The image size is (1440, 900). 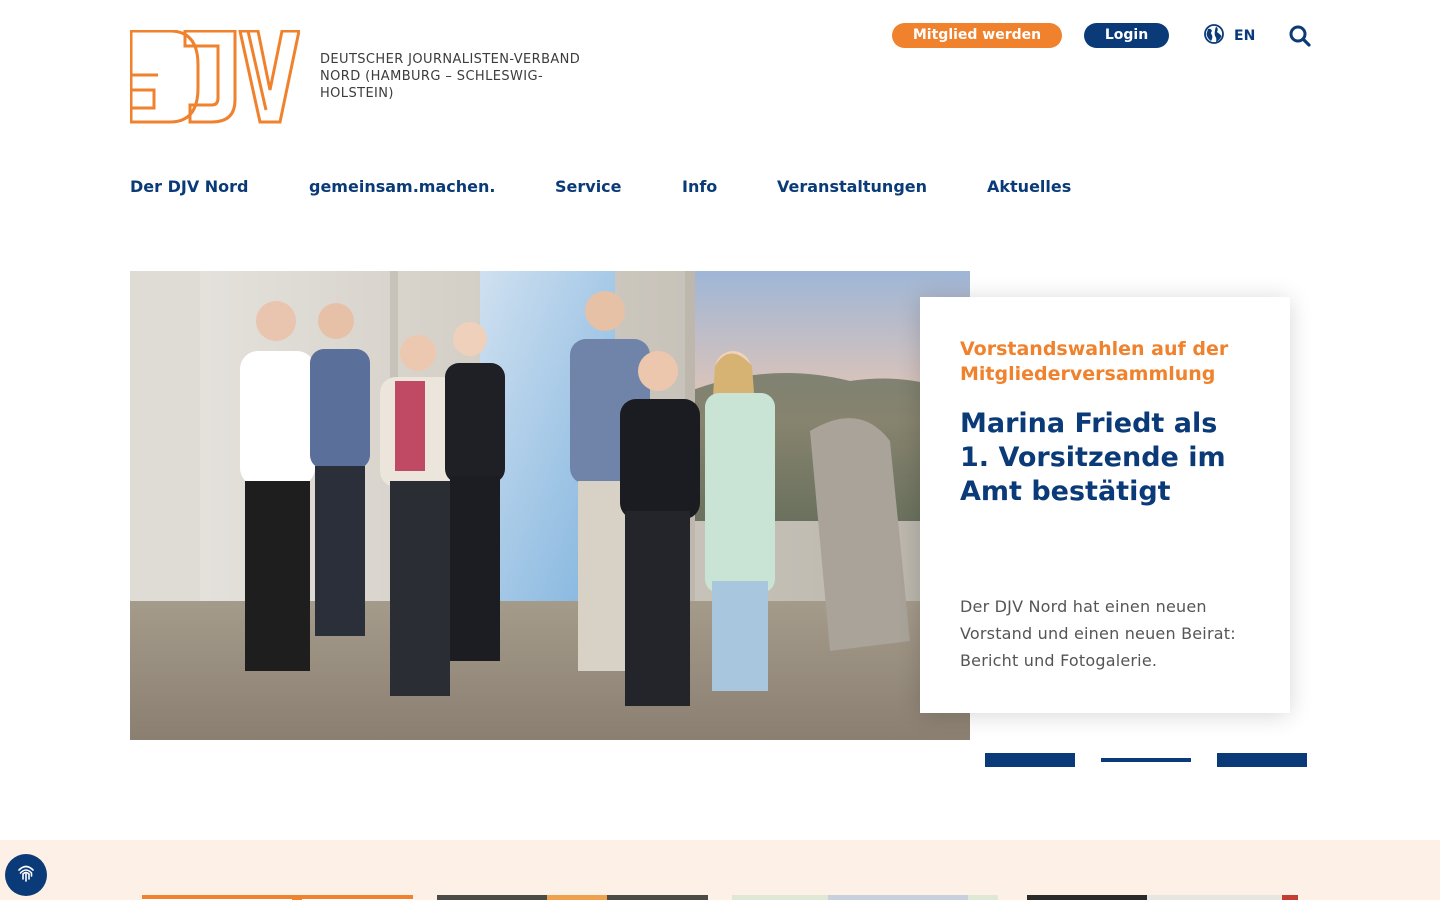 What do you see at coordinates (189, 186) in the screenshot?
I see `nav-item-der-djv-nord: Der DJV Nord` at bounding box center [189, 186].